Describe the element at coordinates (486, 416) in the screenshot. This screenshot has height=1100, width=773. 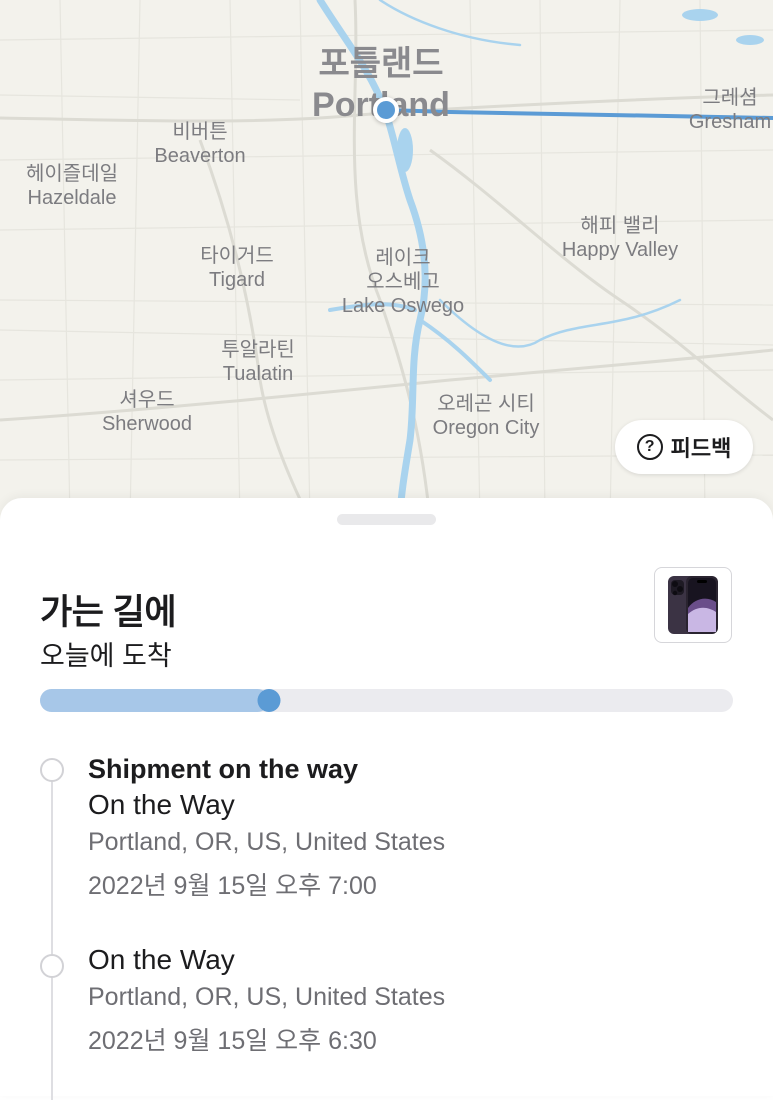
I see `map-label-oregon-city: 오레곤 시티 Oregon City` at that location.